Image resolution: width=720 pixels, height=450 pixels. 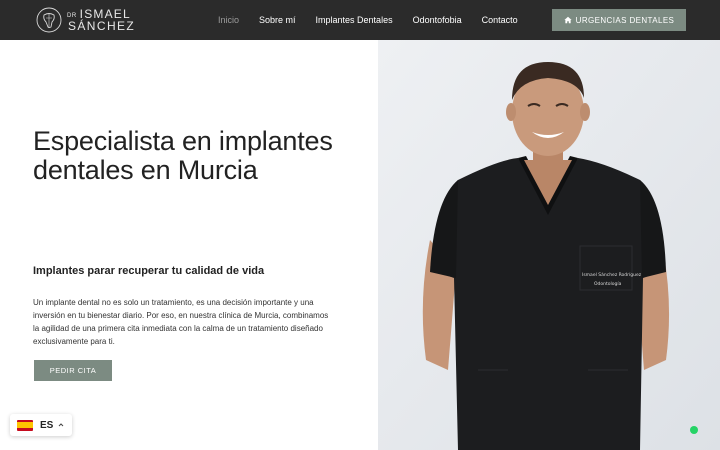 I want to click on scrubs-name-text: Ismael Sánchez Rodríguez, so click(x=612, y=274).